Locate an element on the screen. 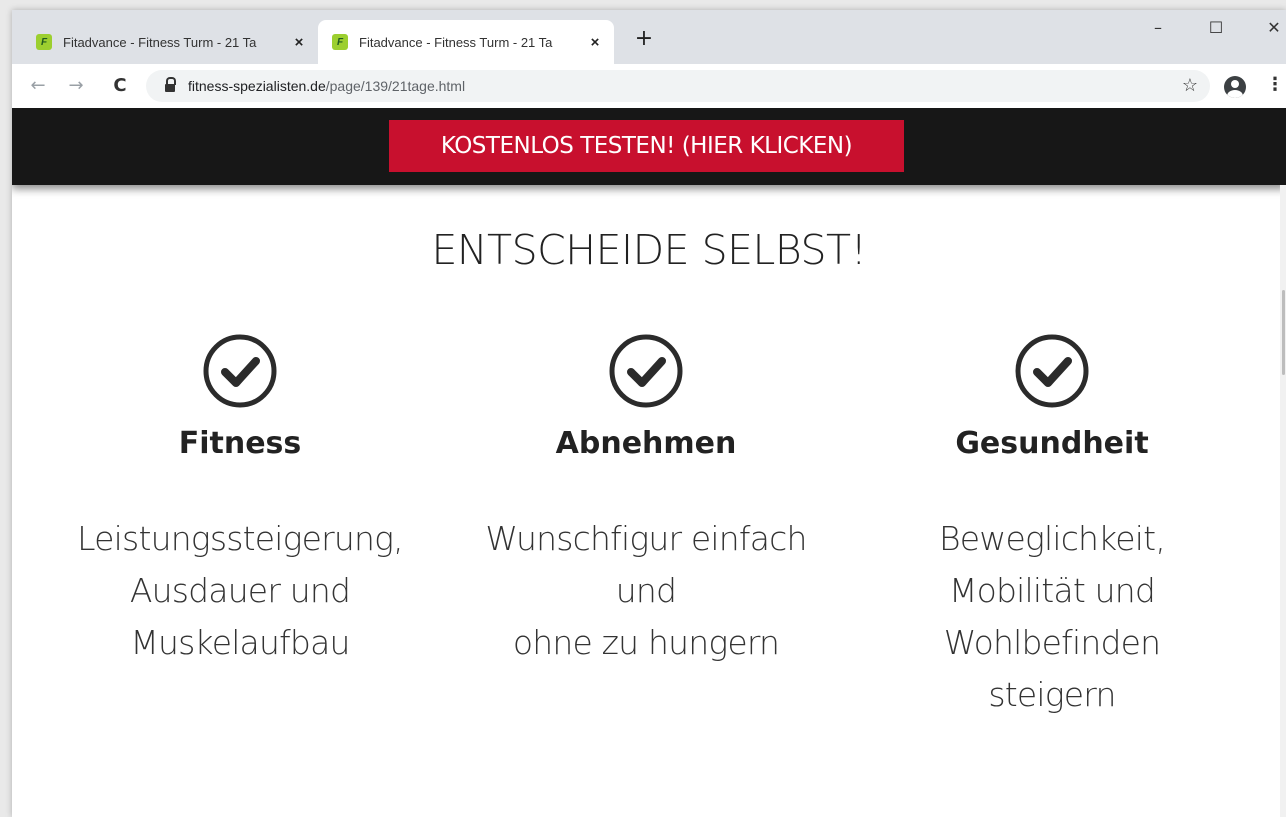 This screenshot has width=1286, height=817. tab-fitadvance-1: F Fitadvance - Fitness Turm - 21 Ta × is located at coordinates (170, 42).